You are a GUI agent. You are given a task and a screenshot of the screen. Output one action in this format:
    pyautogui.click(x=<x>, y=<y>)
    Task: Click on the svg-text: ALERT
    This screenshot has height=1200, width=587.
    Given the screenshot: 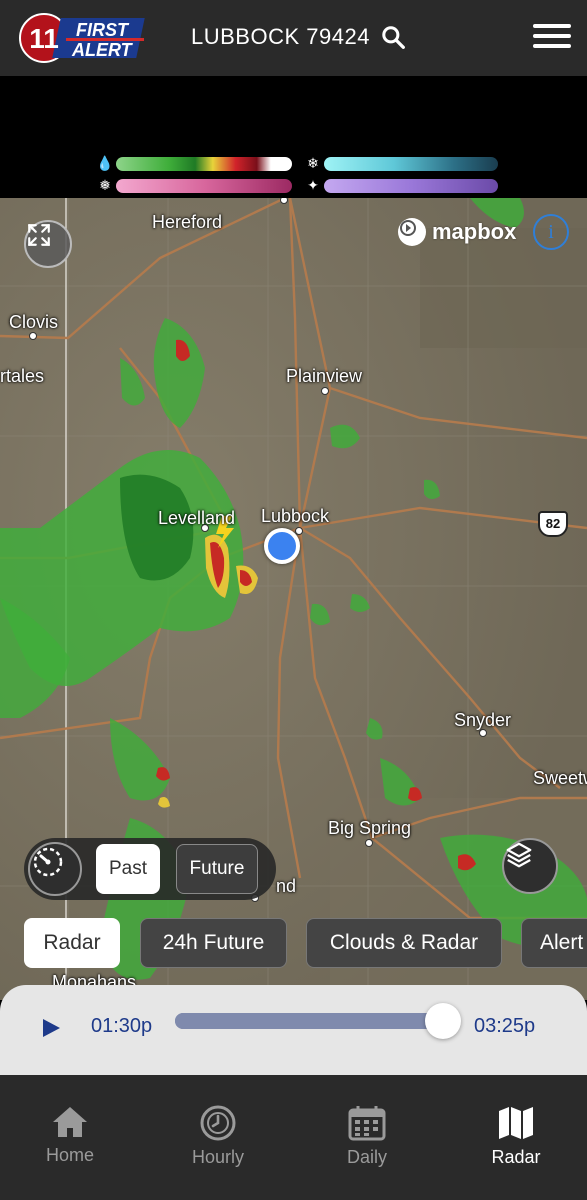 What is the action you would take?
    pyautogui.click(x=102, y=50)
    